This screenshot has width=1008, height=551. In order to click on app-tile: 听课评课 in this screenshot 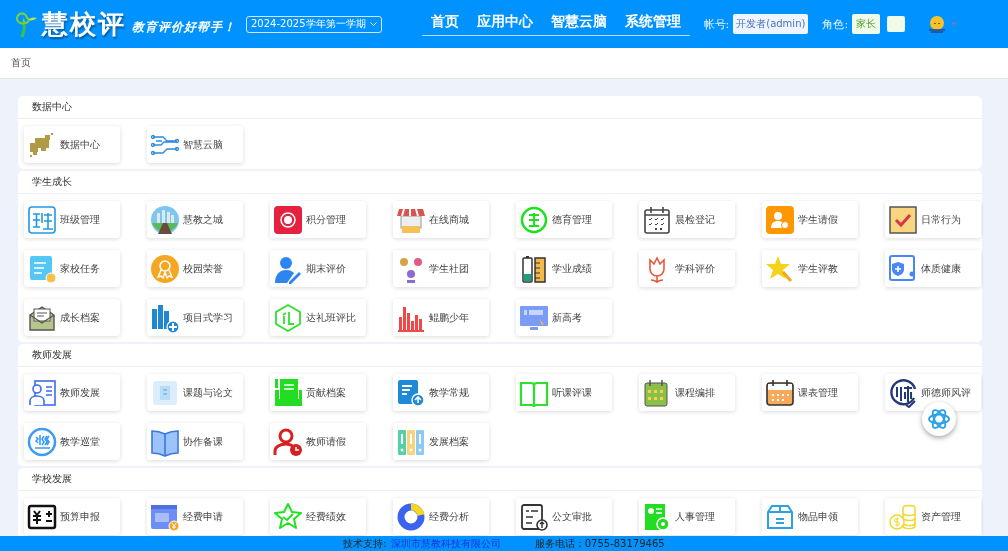, I will do `click(564, 392)`.